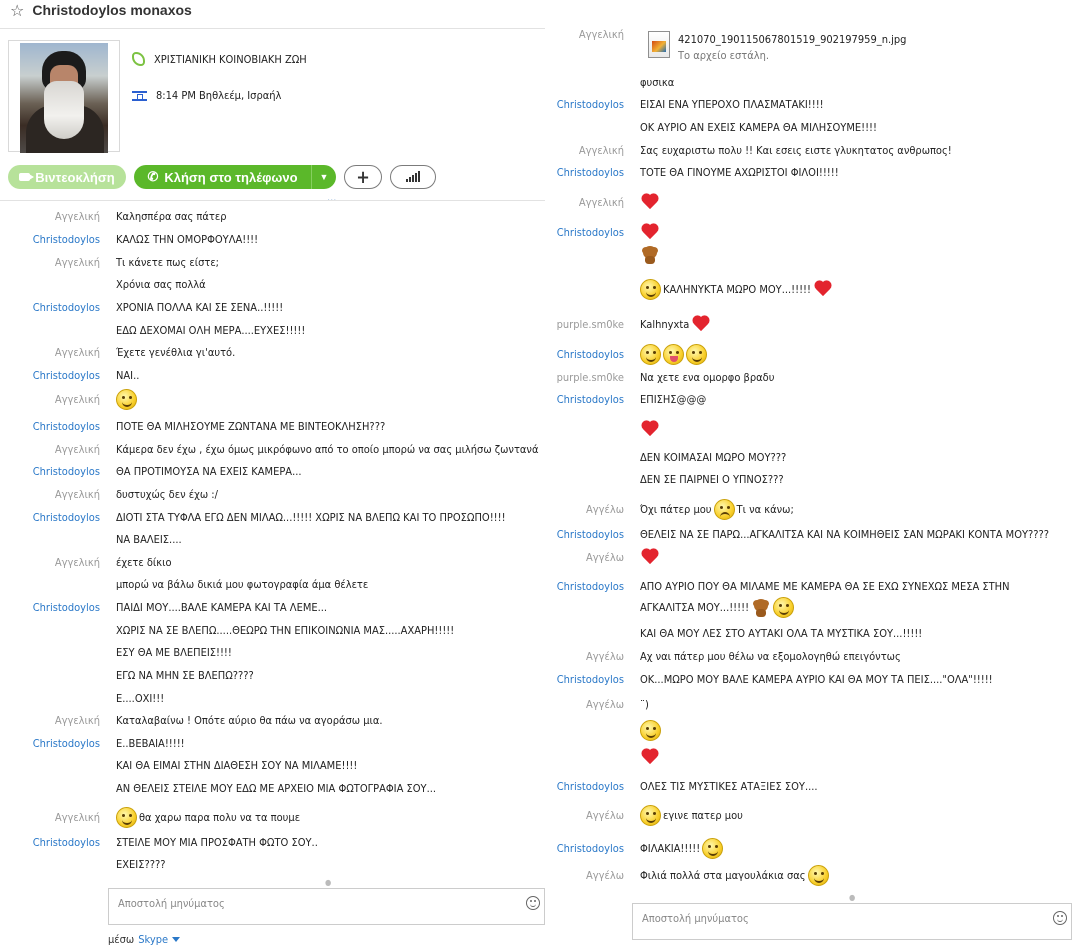 This screenshot has height=947, width=1080. Describe the element at coordinates (792, 39) in the screenshot. I see `file-name: 421070_190115067801519_902197959_n.jpg` at that location.